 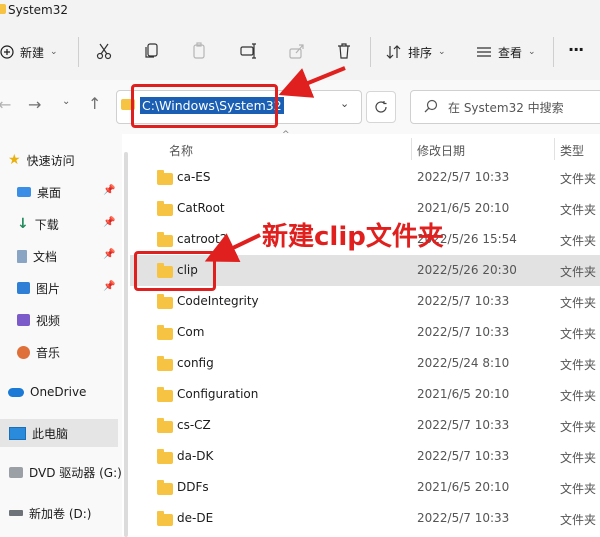 What do you see at coordinates (431, 106) in the screenshot?
I see `search-icon` at bounding box center [431, 106].